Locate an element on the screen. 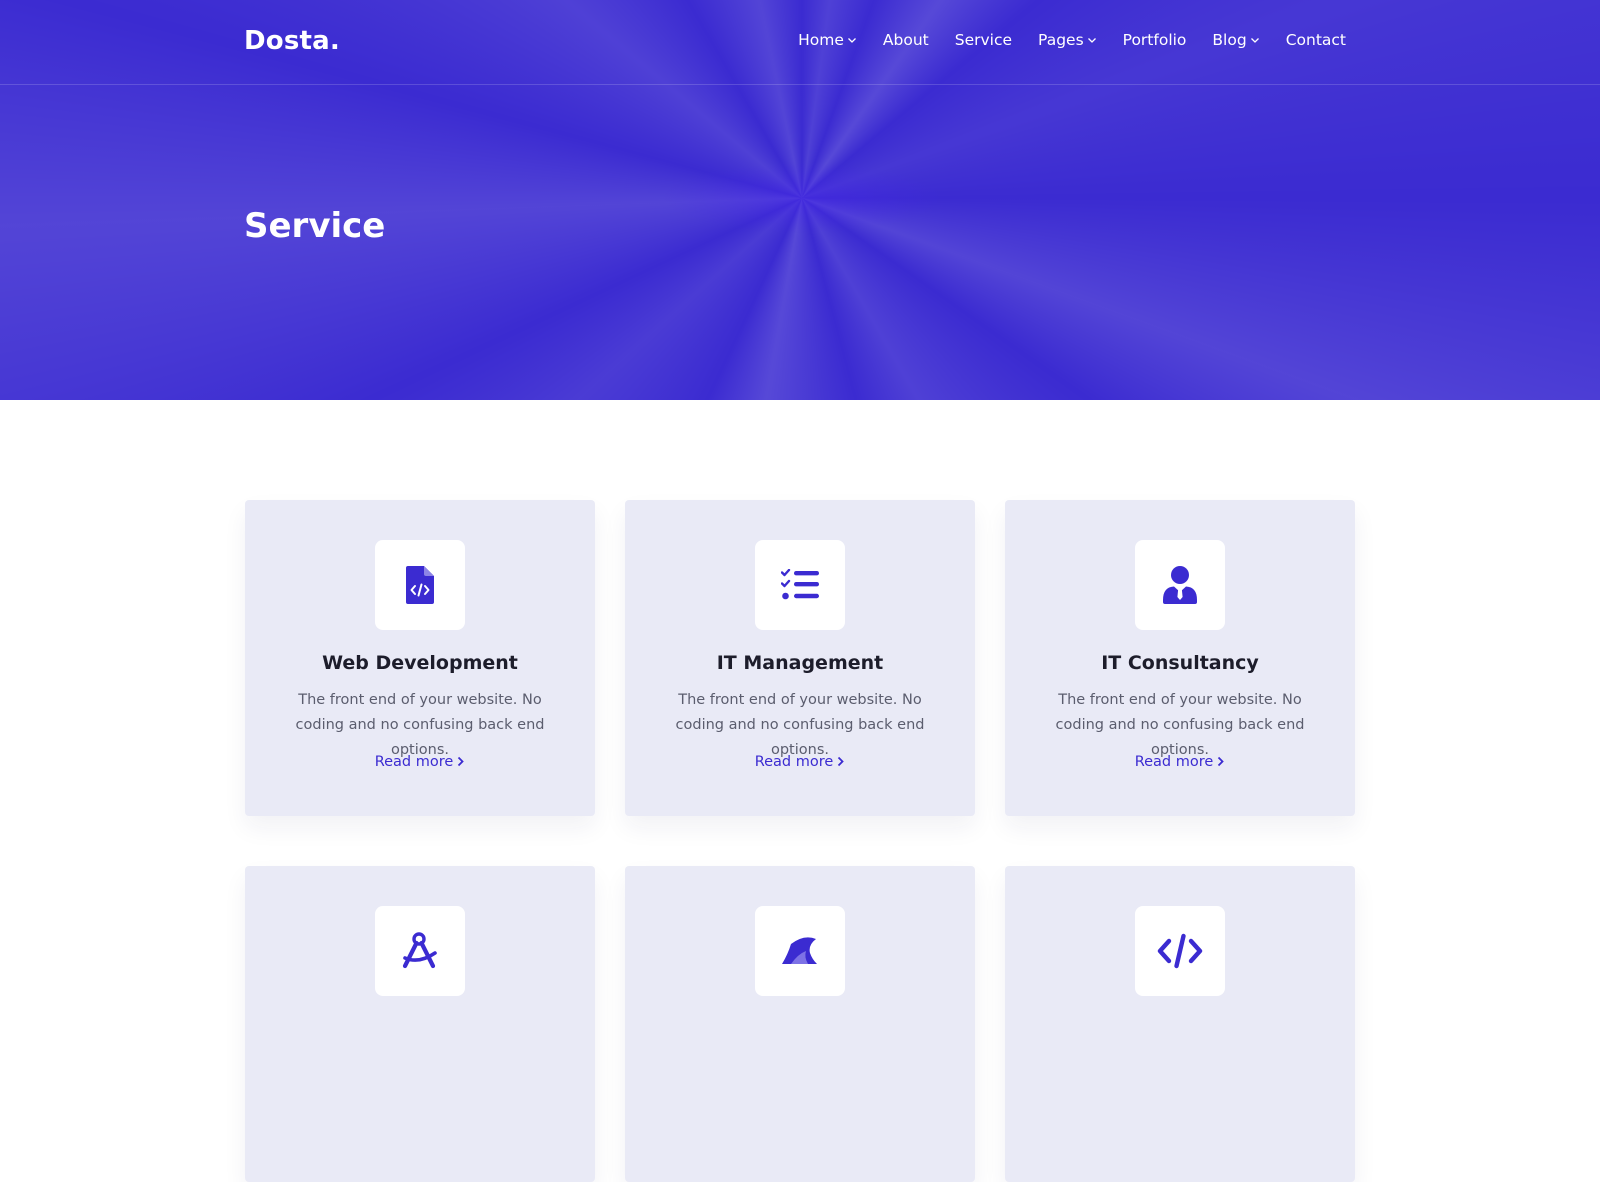  nav-item-about: About is located at coordinates (906, 40).